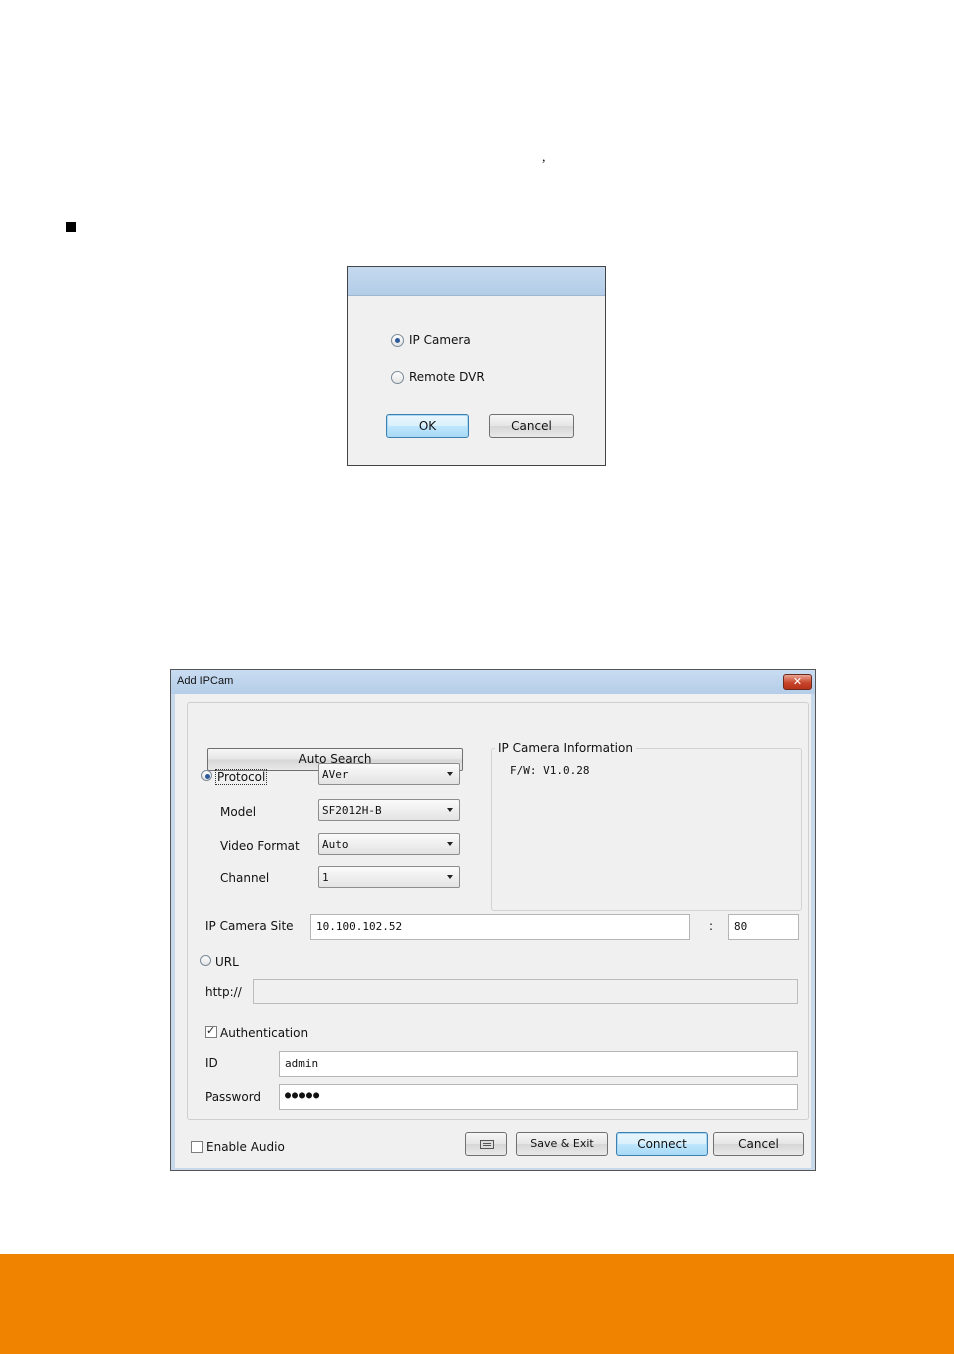  I want to click on url-label: URL, so click(227, 962).